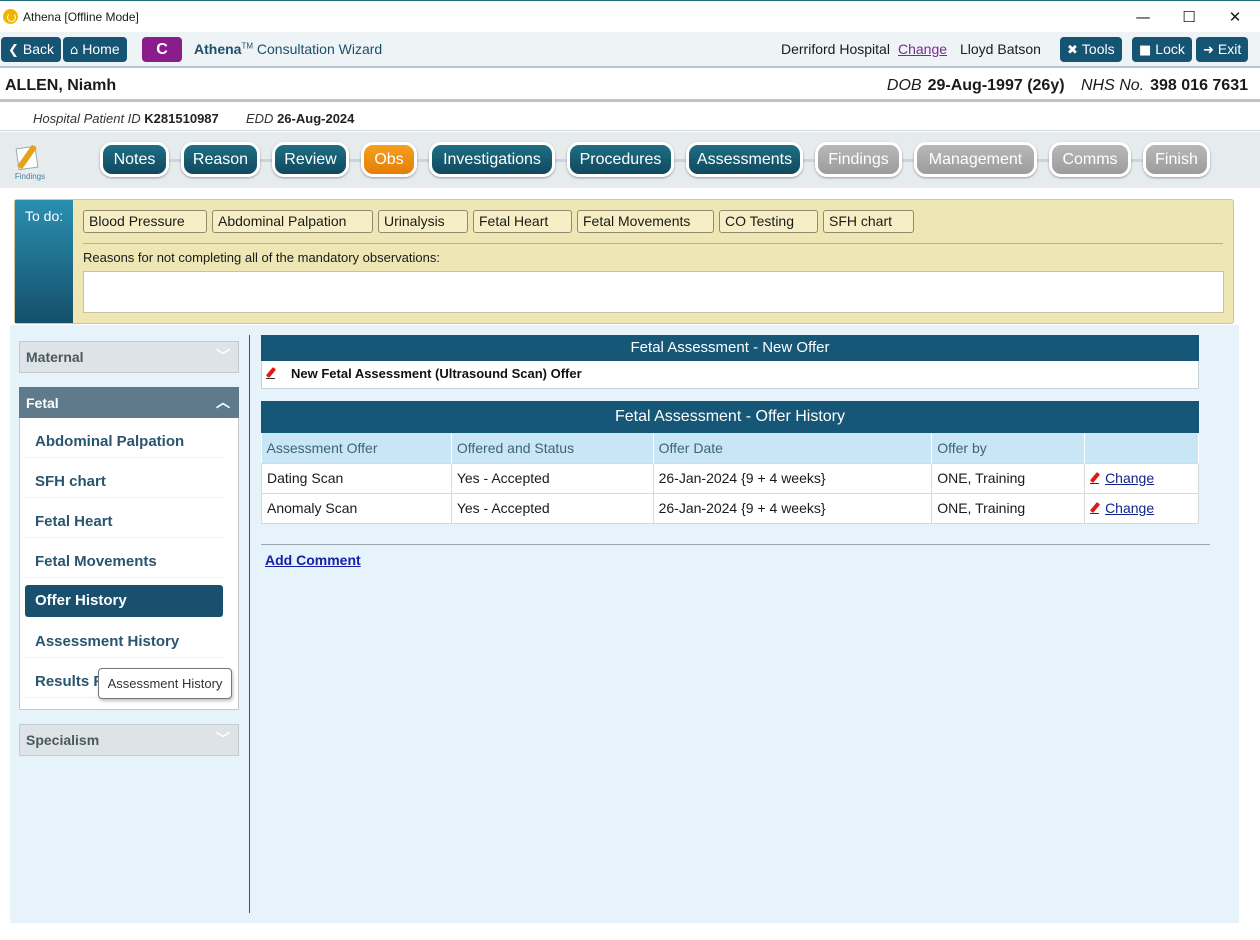 The image size is (1260, 940). What do you see at coordinates (310, 159) in the screenshot?
I see `step-review: Review` at bounding box center [310, 159].